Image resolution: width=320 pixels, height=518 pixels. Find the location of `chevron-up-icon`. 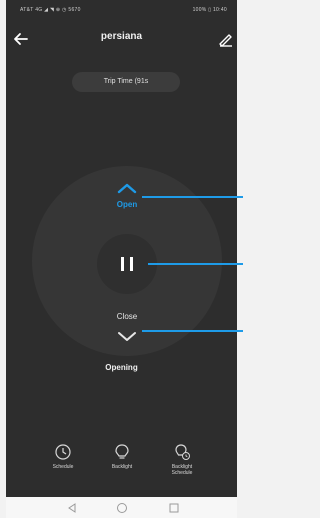

chevron-up-icon is located at coordinates (127, 188).